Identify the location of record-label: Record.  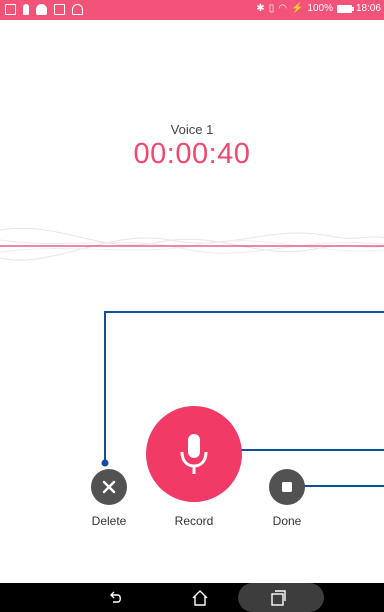
(194, 521).